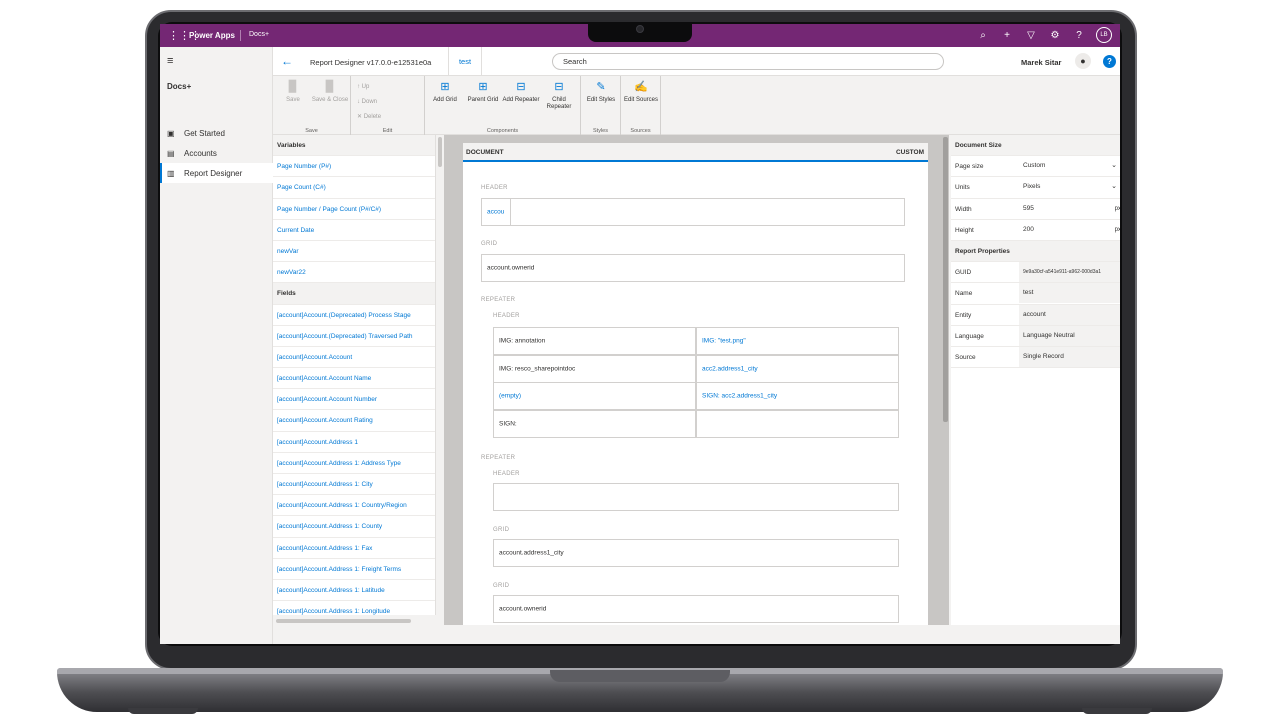 The height and width of the screenshot is (720, 1280). What do you see at coordinates (600, 131) in the screenshot?
I see `ribbon-group-label: Styles` at bounding box center [600, 131].